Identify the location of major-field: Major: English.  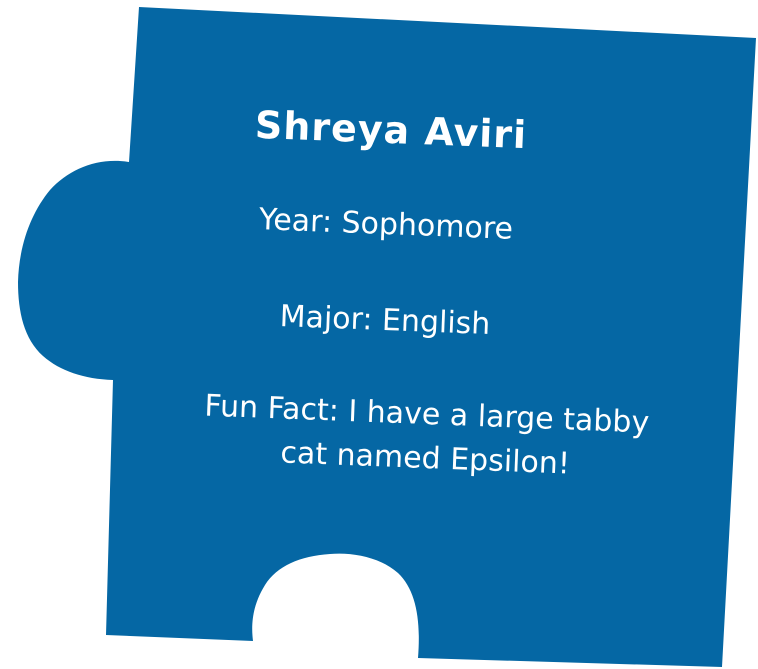
(385, 320).